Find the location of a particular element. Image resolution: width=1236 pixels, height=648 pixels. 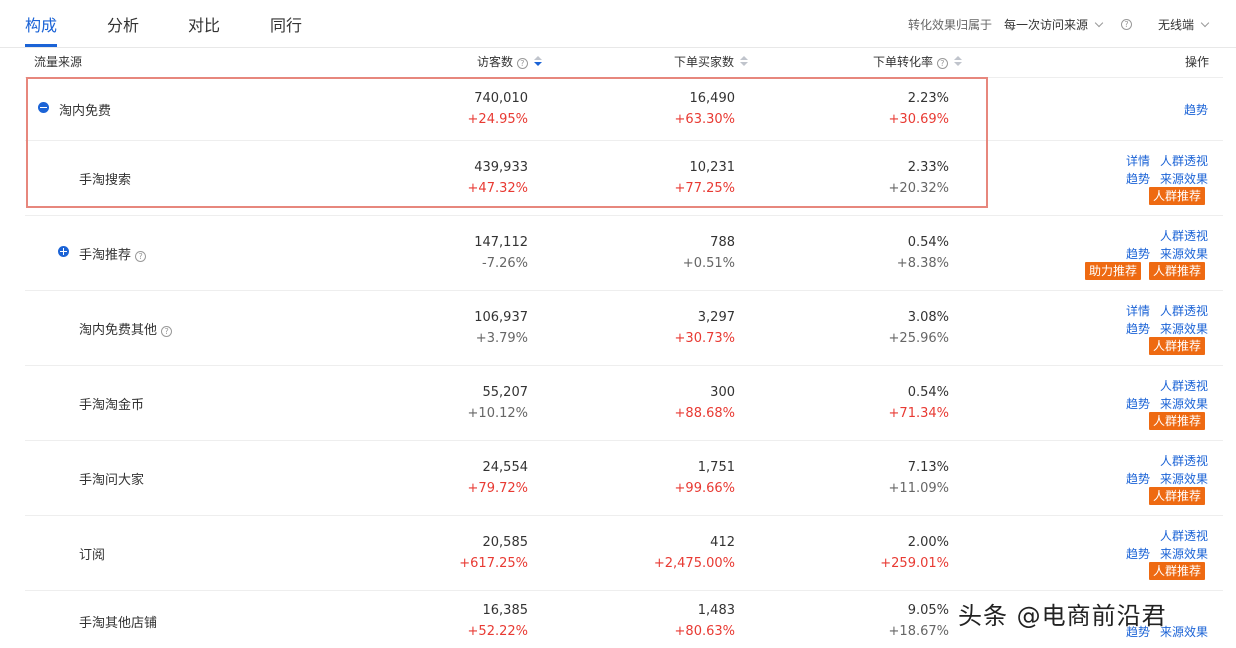

attribution-select-value: 每一次访问来源 is located at coordinates (1046, 25).